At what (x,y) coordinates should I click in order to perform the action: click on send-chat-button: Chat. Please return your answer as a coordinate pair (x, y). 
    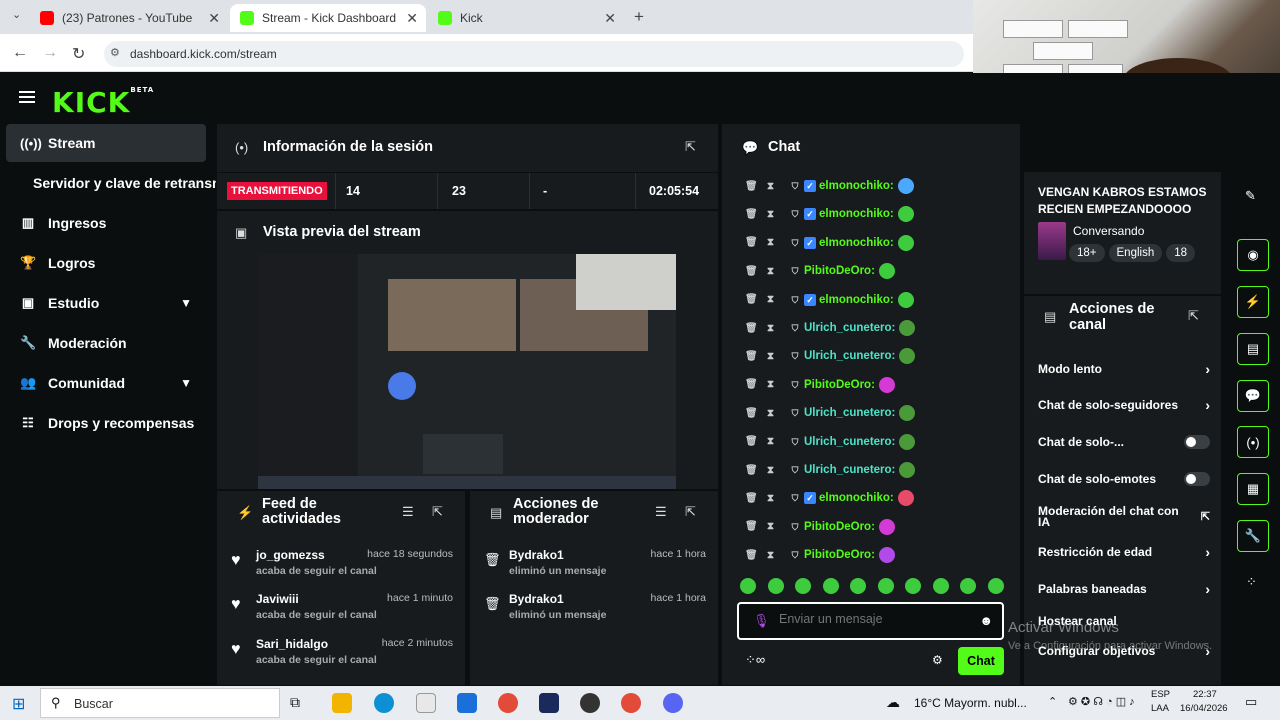
    Looking at the image, I should click on (981, 661).